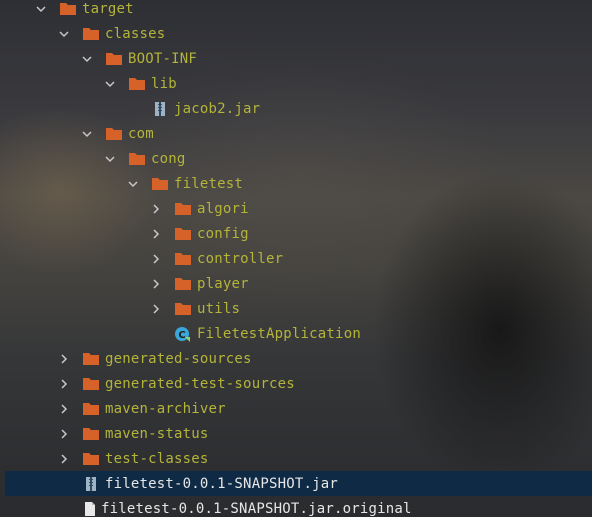  What do you see at coordinates (296, 58) in the screenshot?
I see `tree-row-boot-inf: BOOT-INF` at bounding box center [296, 58].